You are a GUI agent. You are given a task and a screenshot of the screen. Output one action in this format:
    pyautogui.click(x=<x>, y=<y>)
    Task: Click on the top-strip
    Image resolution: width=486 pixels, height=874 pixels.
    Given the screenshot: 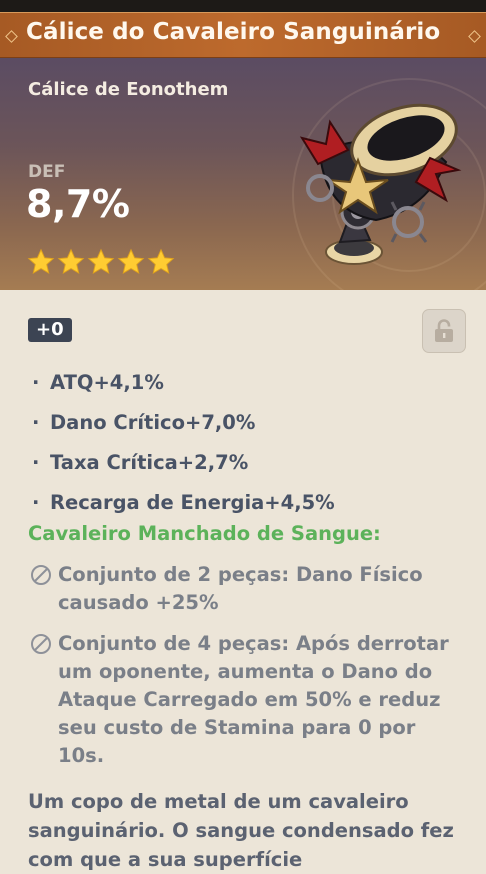 What is the action you would take?
    pyautogui.click(x=243, y=6)
    